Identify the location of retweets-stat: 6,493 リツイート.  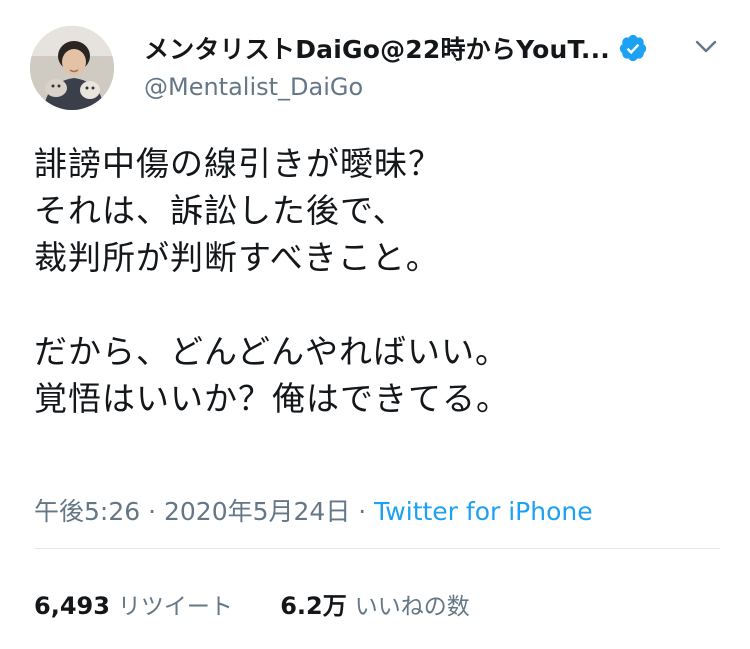
(133, 606).